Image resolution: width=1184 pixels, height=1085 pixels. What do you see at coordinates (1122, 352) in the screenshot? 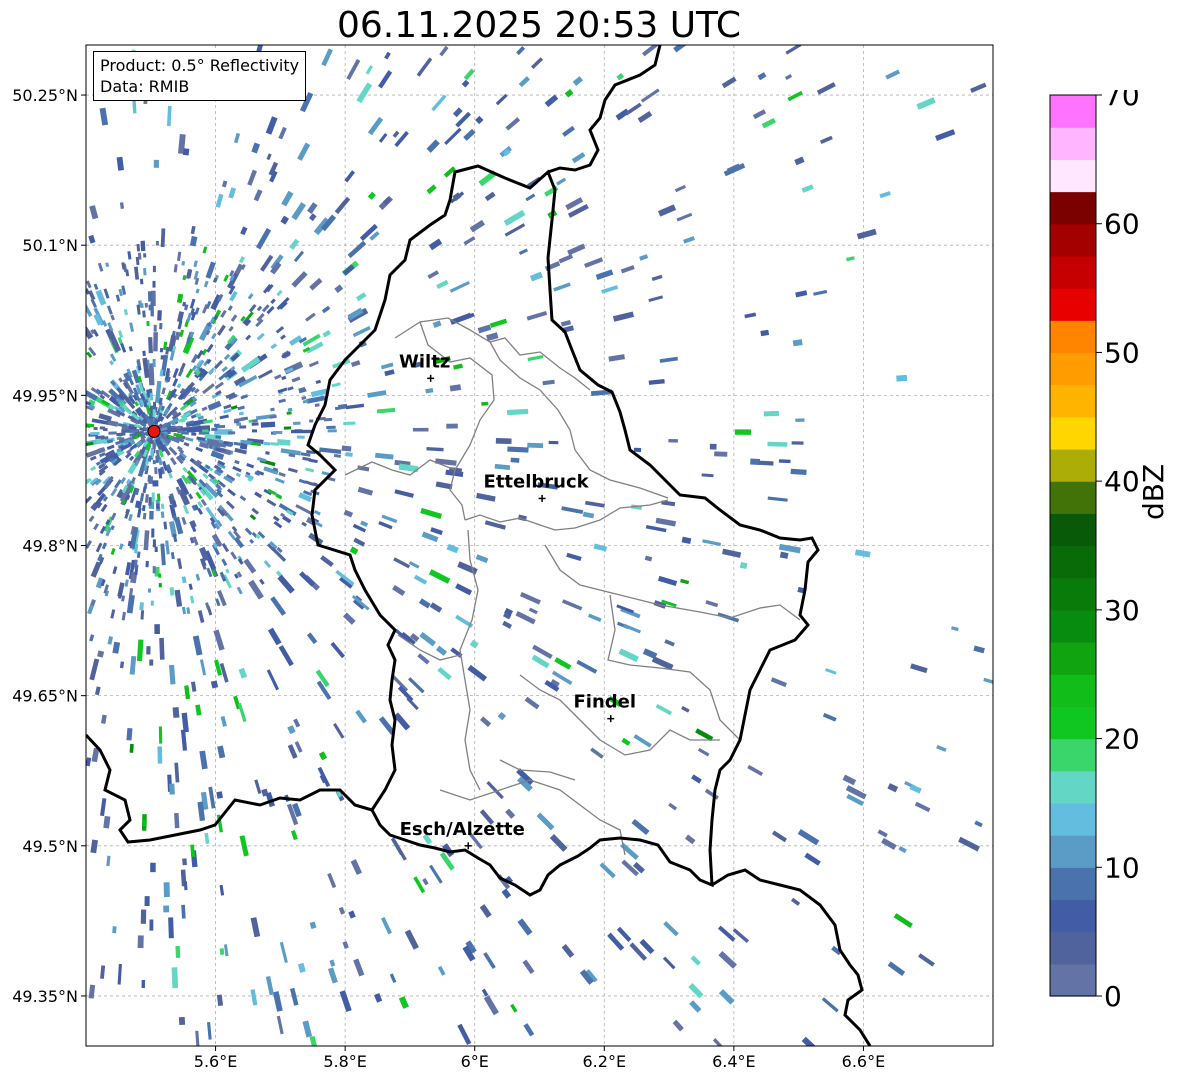
I see `colorbar-tick-label: 50` at bounding box center [1122, 352].